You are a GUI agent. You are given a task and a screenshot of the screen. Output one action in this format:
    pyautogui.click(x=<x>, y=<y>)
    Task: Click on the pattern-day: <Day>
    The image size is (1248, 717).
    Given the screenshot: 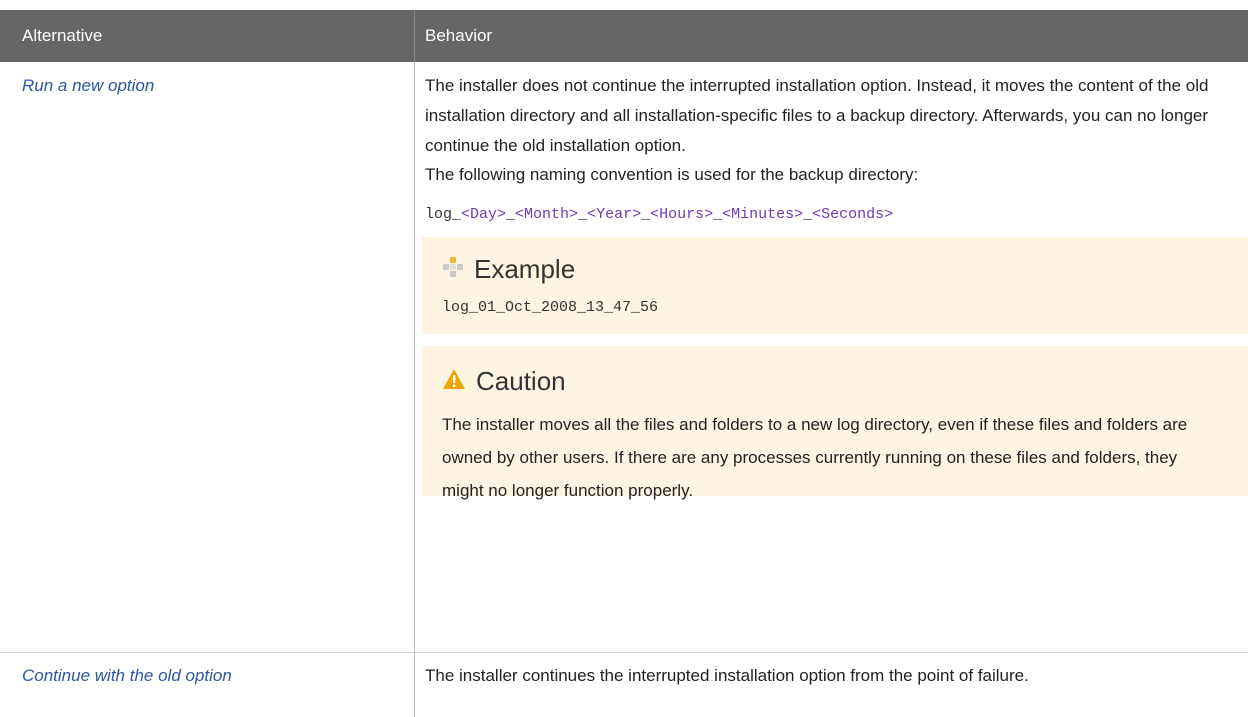 What is the action you would take?
    pyautogui.click(x=484, y=214)
    